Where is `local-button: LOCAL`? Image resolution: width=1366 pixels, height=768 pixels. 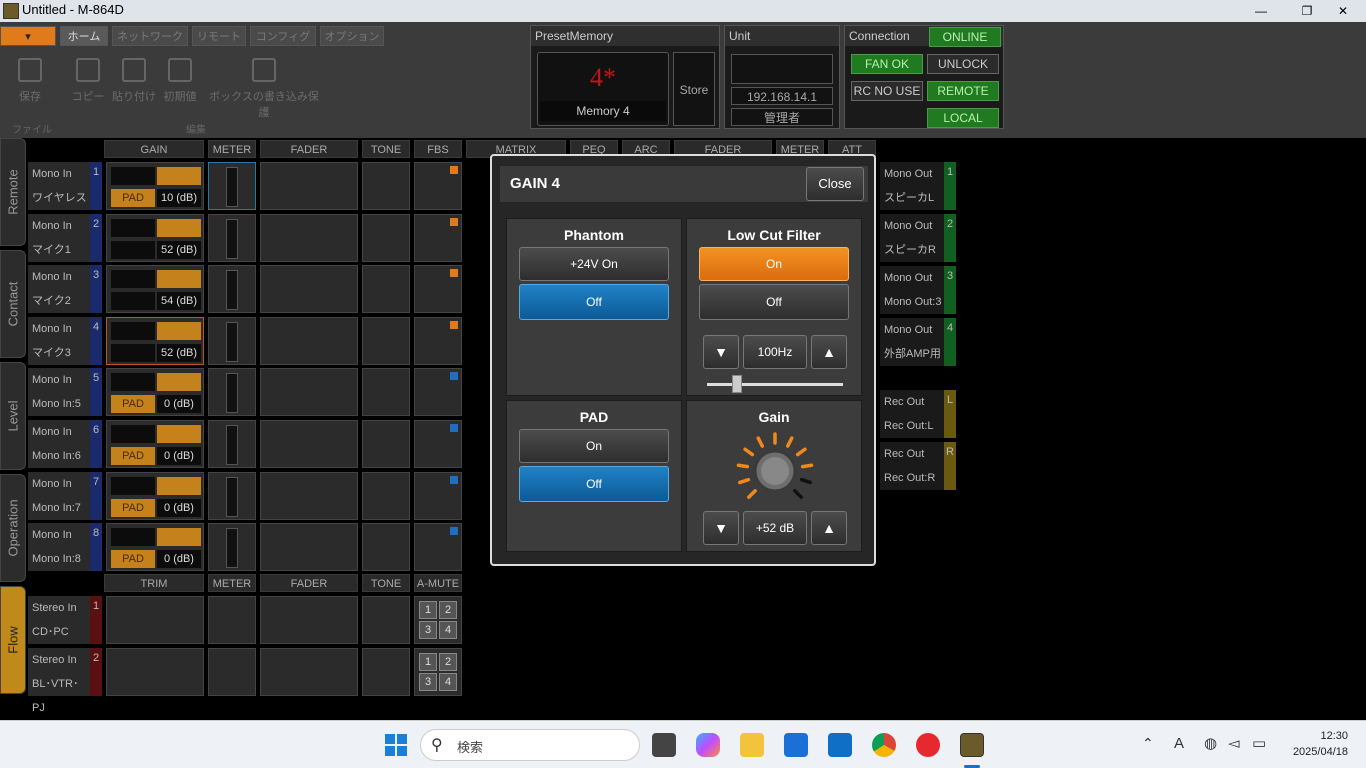
local-button: LOCAL is located at coordinates (963, 118).